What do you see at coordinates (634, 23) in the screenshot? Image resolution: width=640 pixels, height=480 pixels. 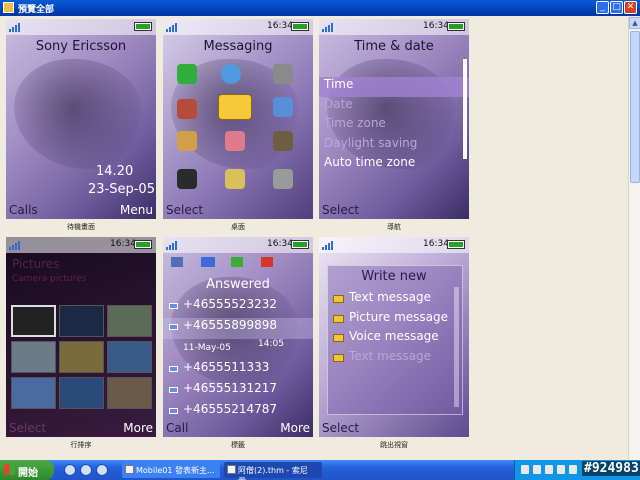 I see `scroll-up-arrow: ▲` at bounding box center [634, 23].